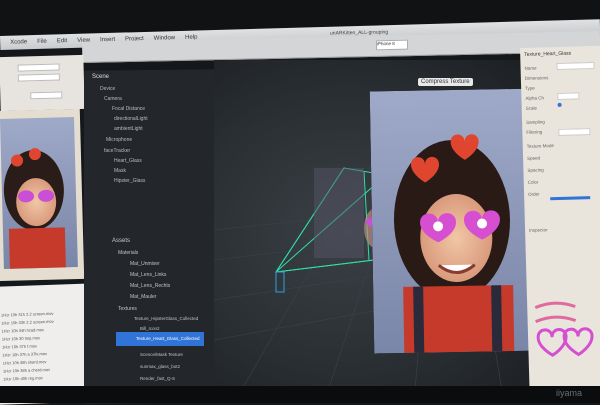 The image size is (600, 405). What do you see at coordinates (392, 45) in the screenshot?
I see `device-select: iPhone 8` at bounding box center [392, 45].